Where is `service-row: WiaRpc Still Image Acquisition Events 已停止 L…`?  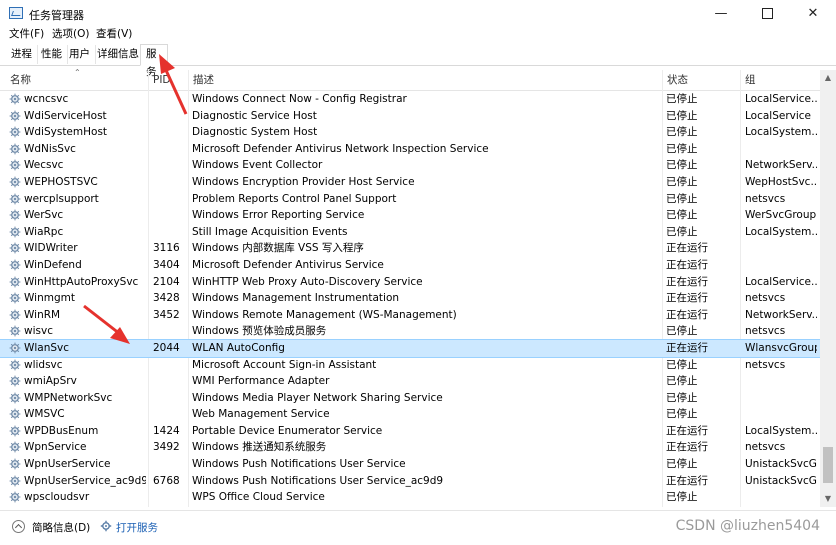
service-row: WiaRpc Still Image Acquisition Events 已停止 L… is located at coordinates (410, 232).